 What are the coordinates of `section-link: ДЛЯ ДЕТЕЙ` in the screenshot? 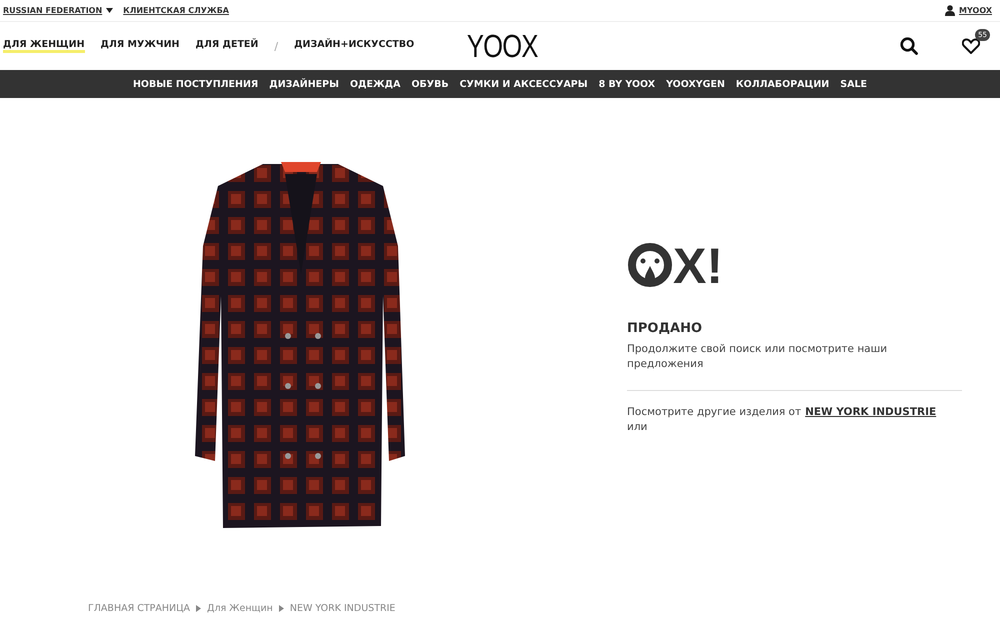 It's located at (227, 46).